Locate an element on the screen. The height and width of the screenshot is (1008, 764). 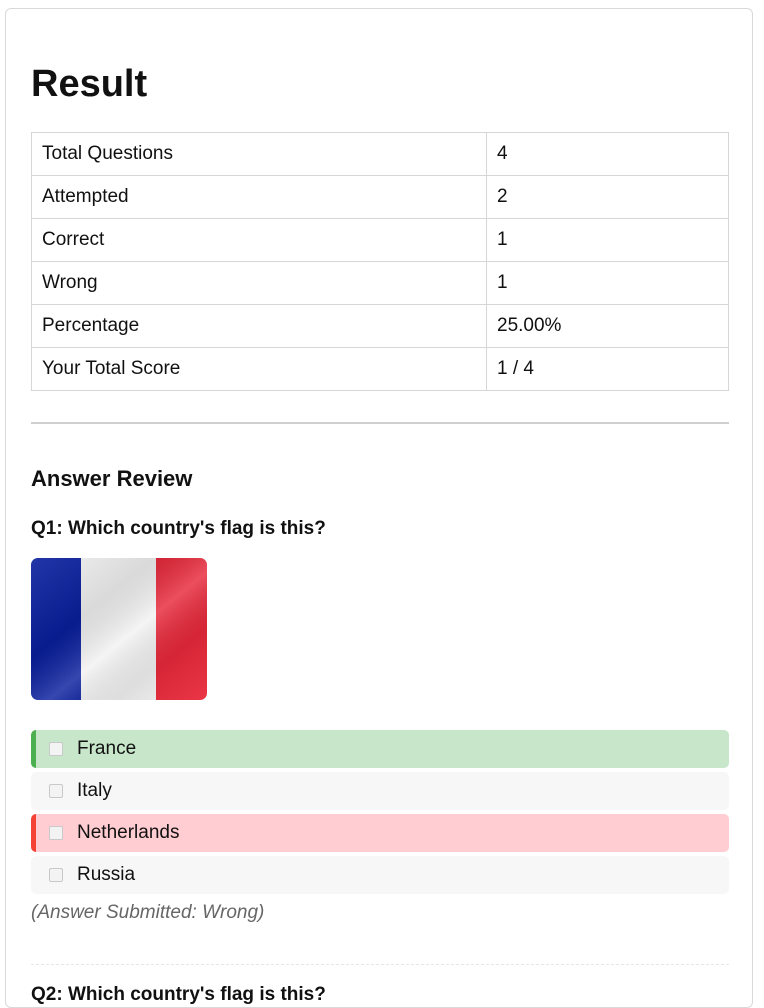
option-netherlands: Netherlands is located at coordinates (380, 833).